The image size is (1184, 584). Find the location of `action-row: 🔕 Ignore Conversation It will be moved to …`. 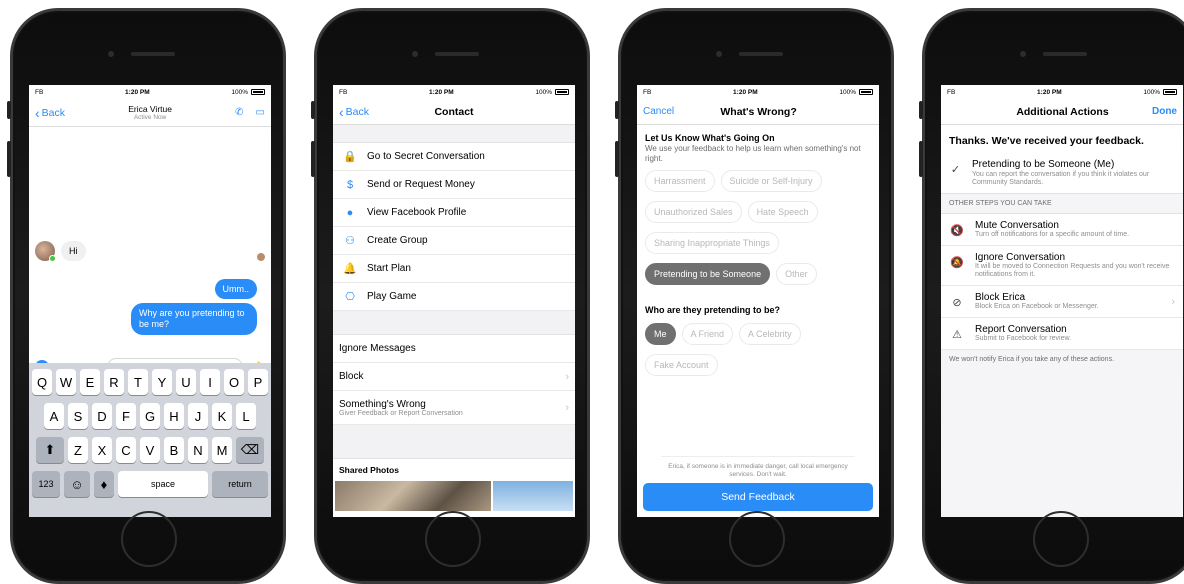

action-row: 🔕 Ignore Conversation It will be moved to … is located at coordinates (1062, 266).